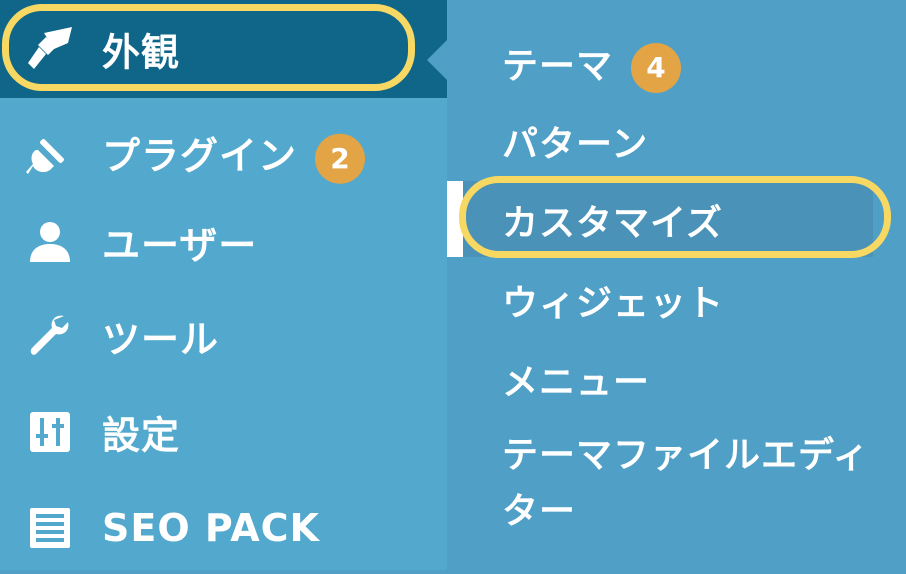 The height and width of the screenshot is (574, 906). Describe the element at coordinates (613, 300) in the screenshot. I see `submenu-item-widgets: ウィジェット` at that location.